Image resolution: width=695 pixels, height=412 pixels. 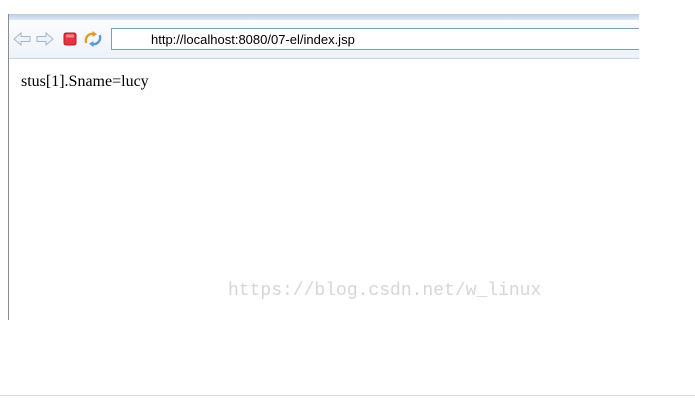 I want to click on page-output-text: stus[1].Sname=lucy, so click(x=85, y=81).